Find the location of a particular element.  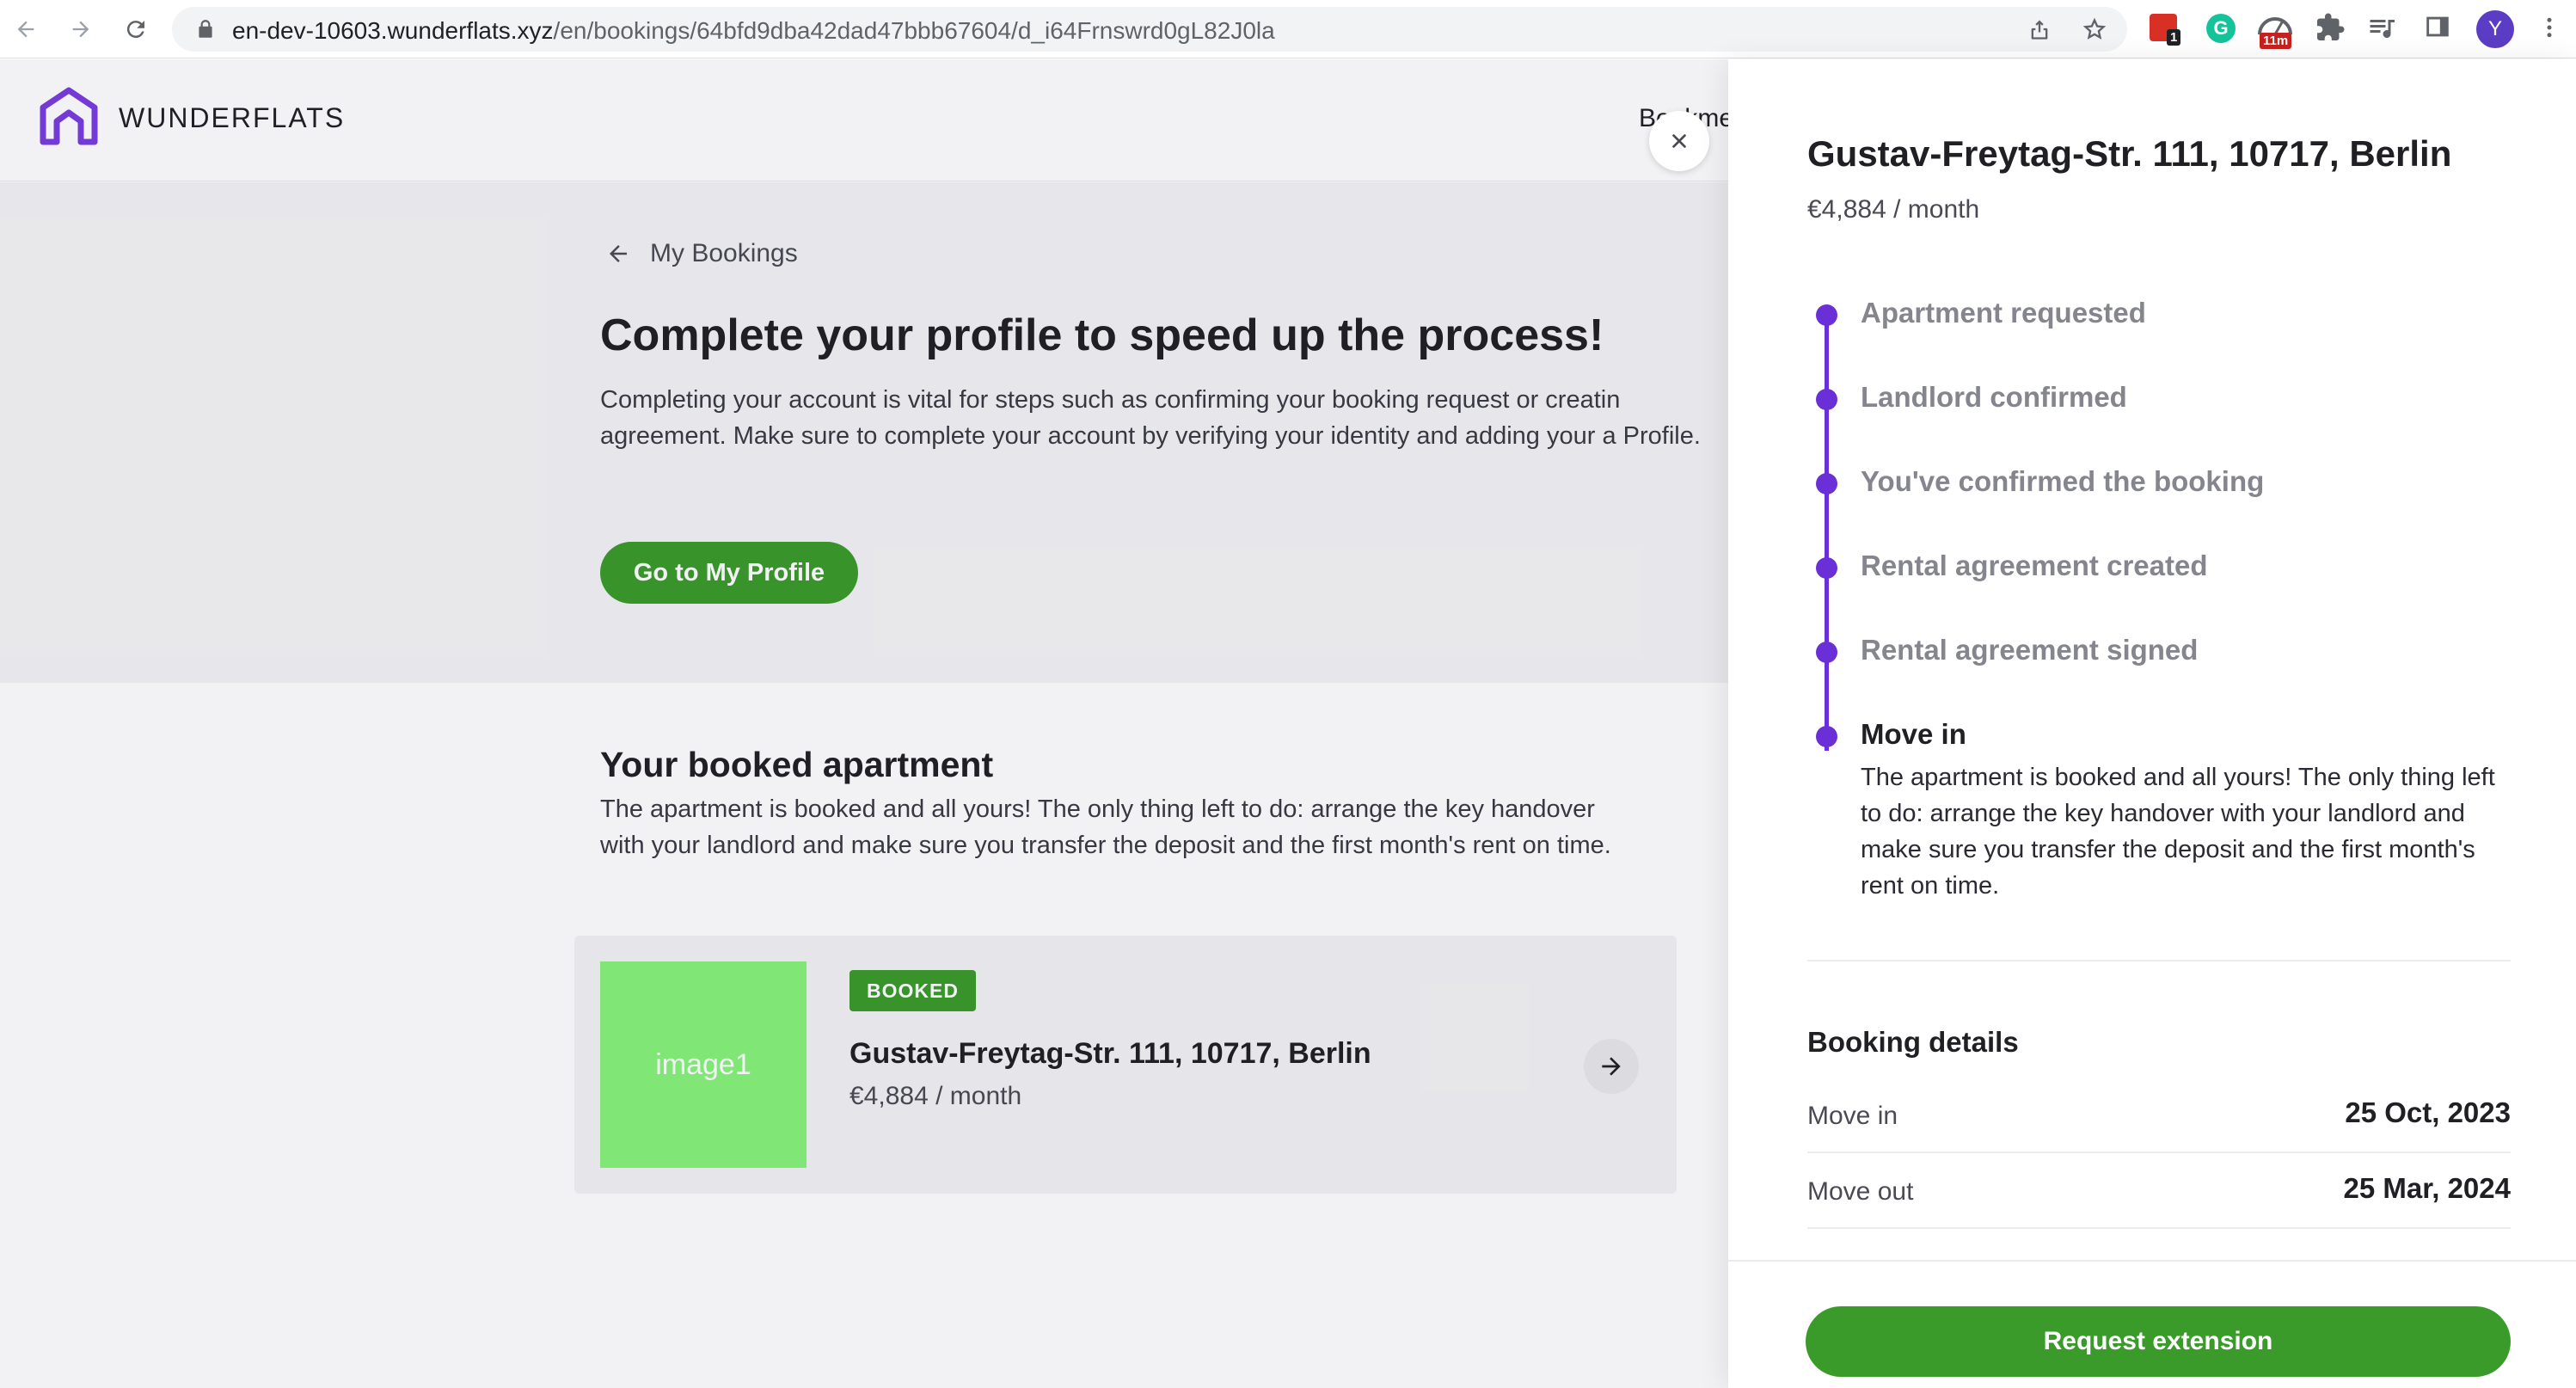

back-link-label: My Bookings is located at coordinates (724, 253).